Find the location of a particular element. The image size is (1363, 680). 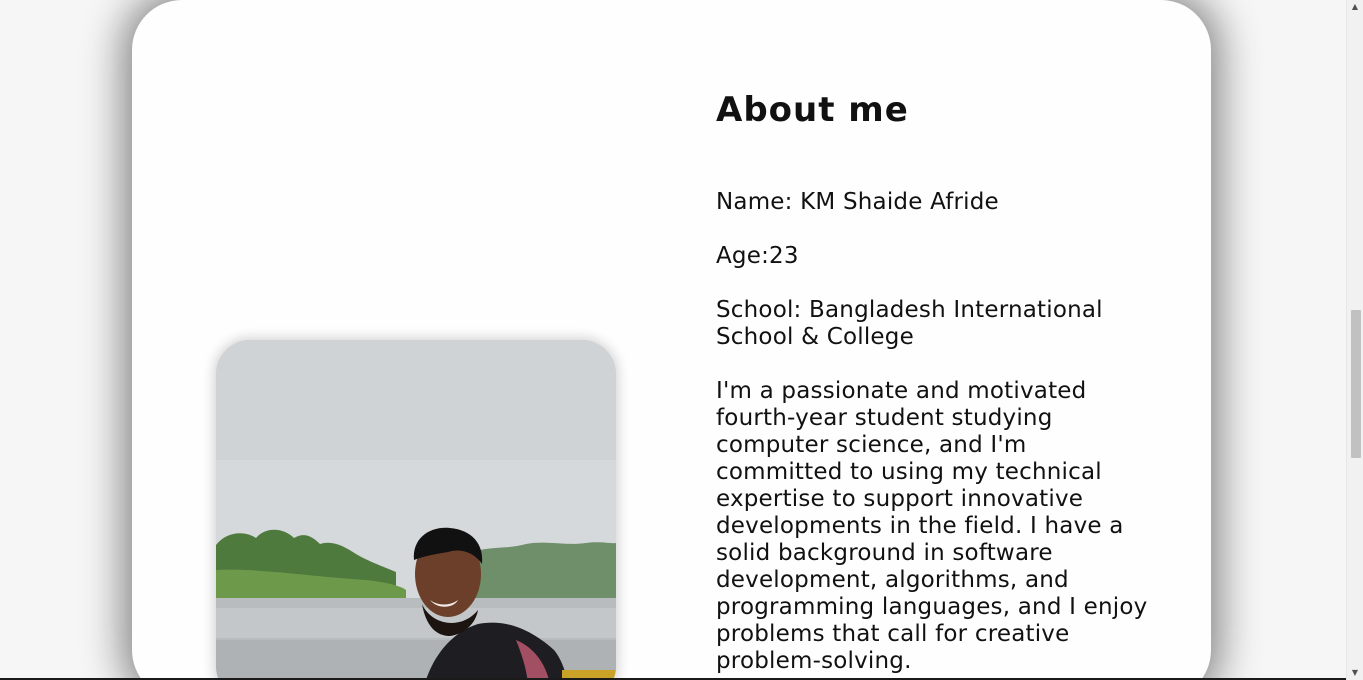

scroll-thumb is located at coordinates (1356, 384).